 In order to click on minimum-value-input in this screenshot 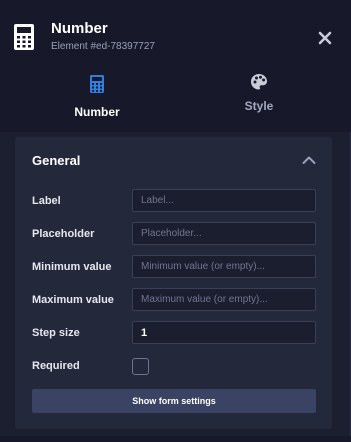, I will do `click(224, 266)`.